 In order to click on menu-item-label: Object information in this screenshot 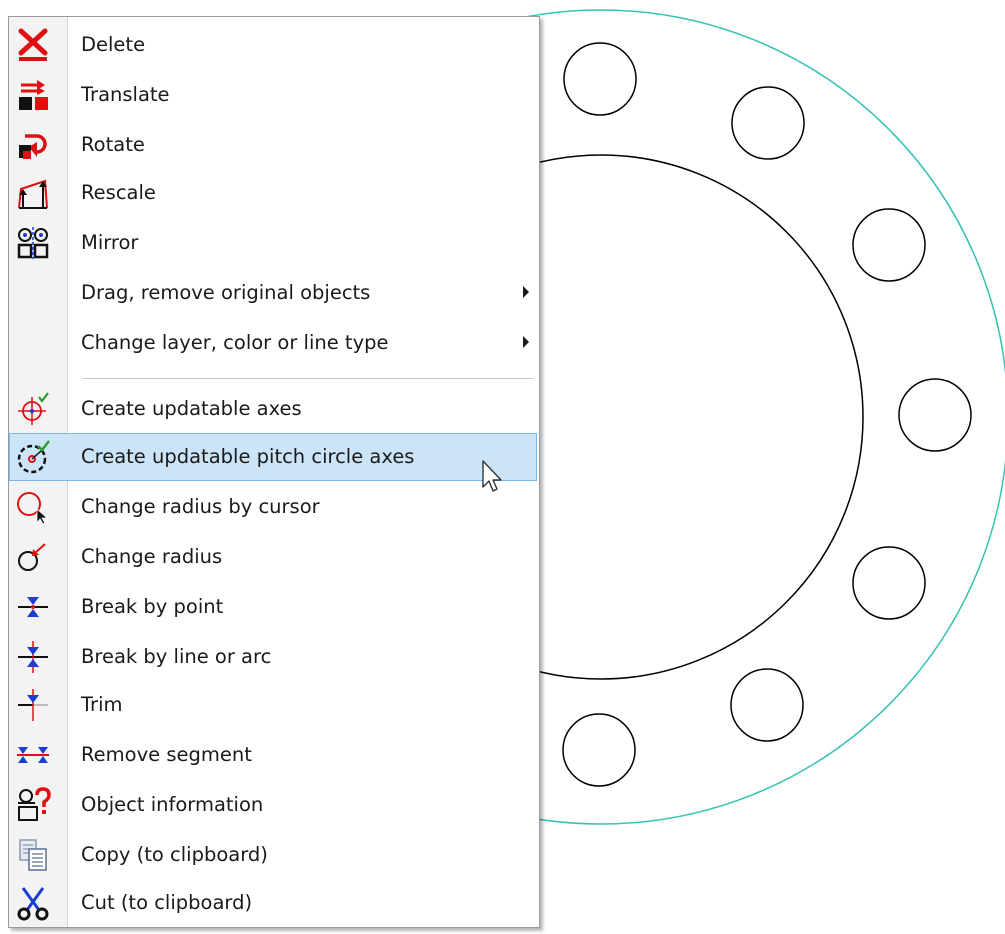, I will do `click(172, 804)`.